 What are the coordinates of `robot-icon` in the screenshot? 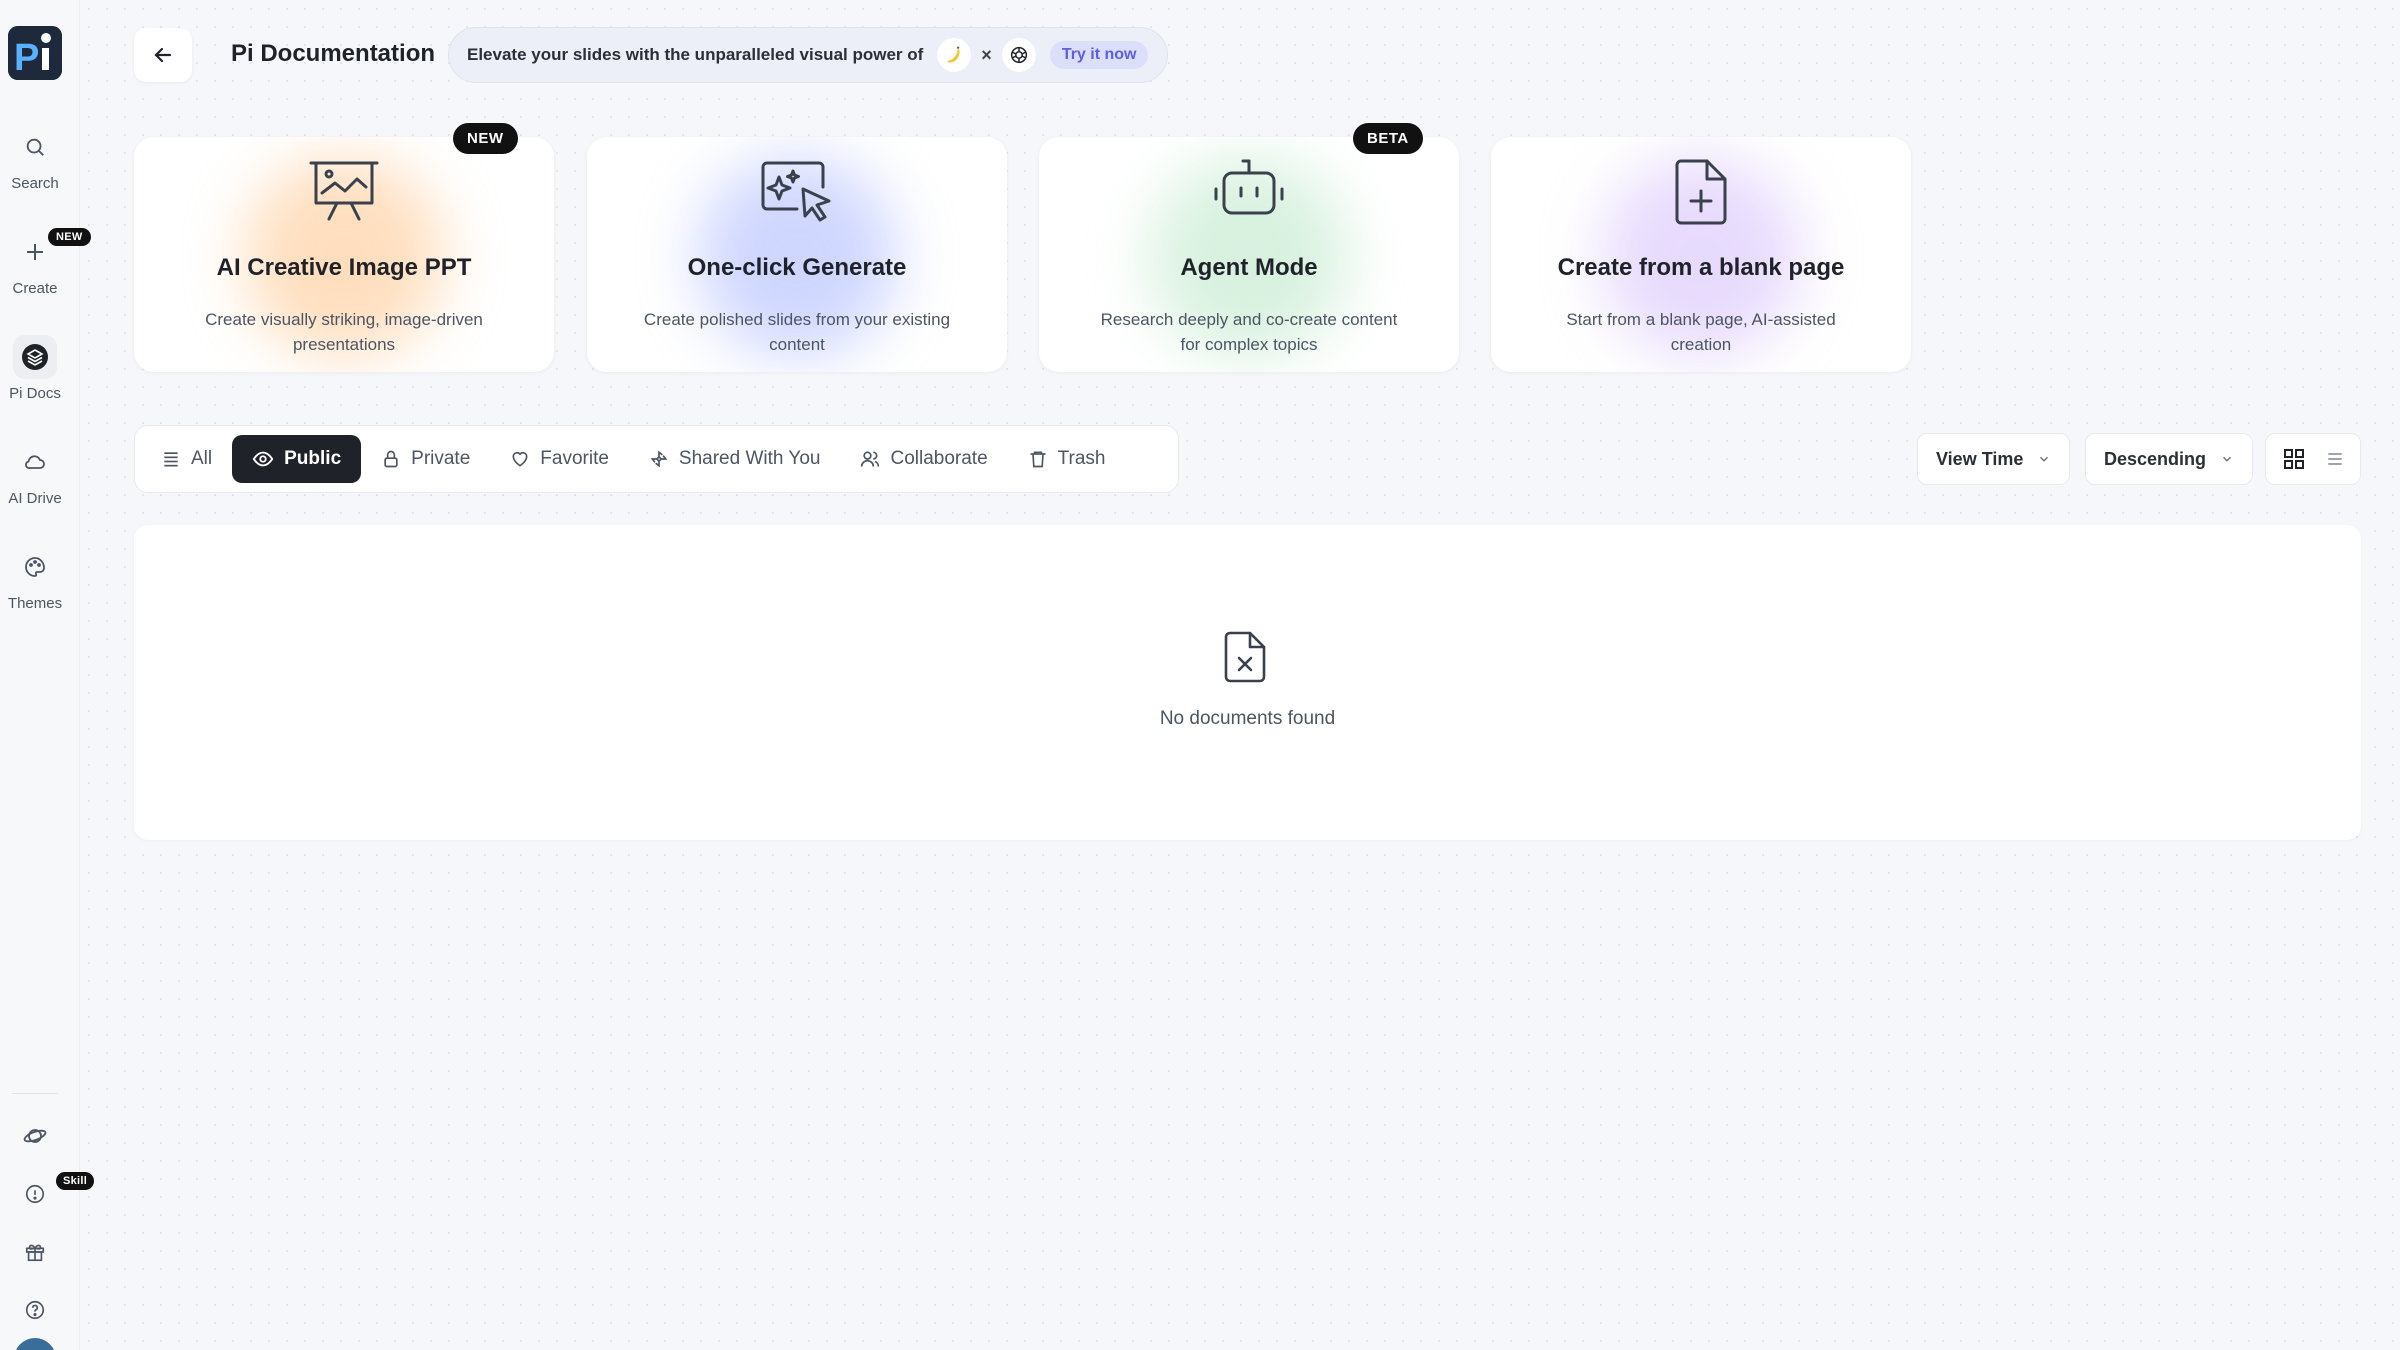 It's located at (1249, 189).